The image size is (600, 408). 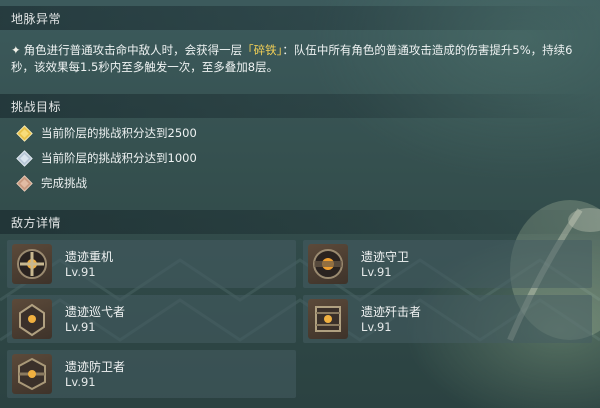 What do you see at coordinates (300, 106) in the screenshot?
I see `goals-section-header: 挑战目标` at bounding box center [300, 106].